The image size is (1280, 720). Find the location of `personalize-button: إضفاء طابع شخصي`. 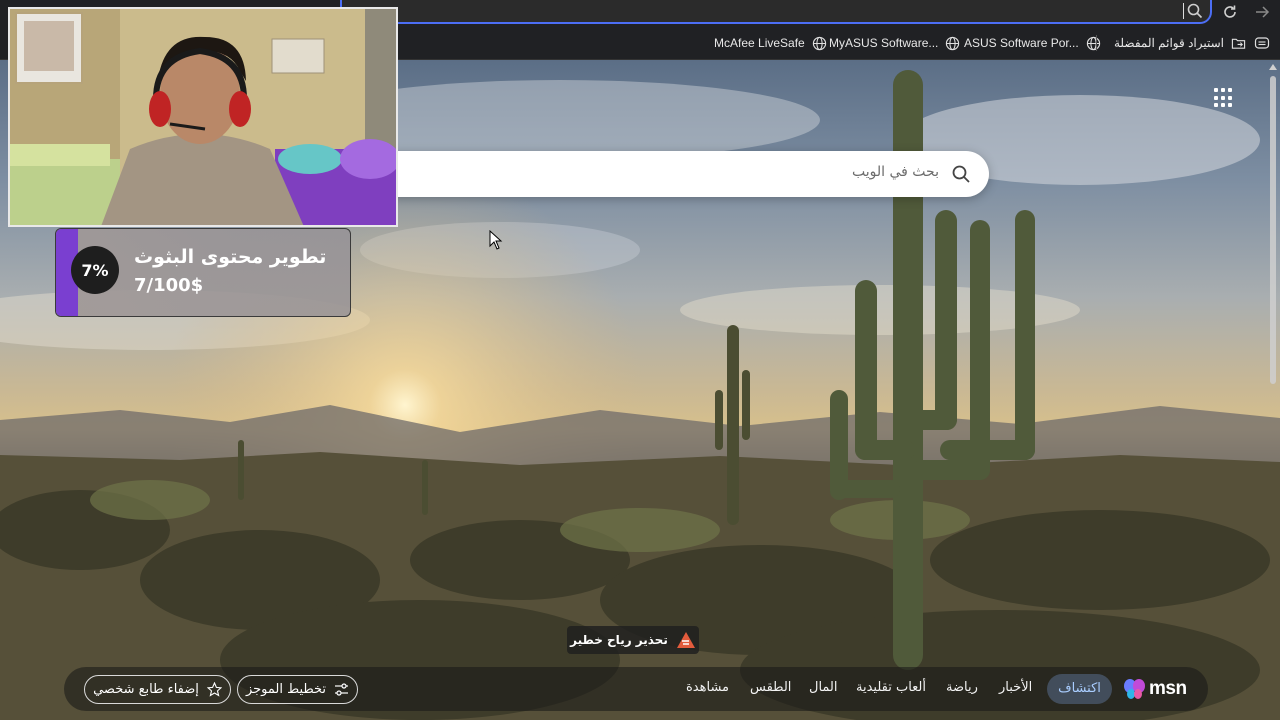

personalize-button: إضفاء طابع شخصي is located at coordinates (157, 689).